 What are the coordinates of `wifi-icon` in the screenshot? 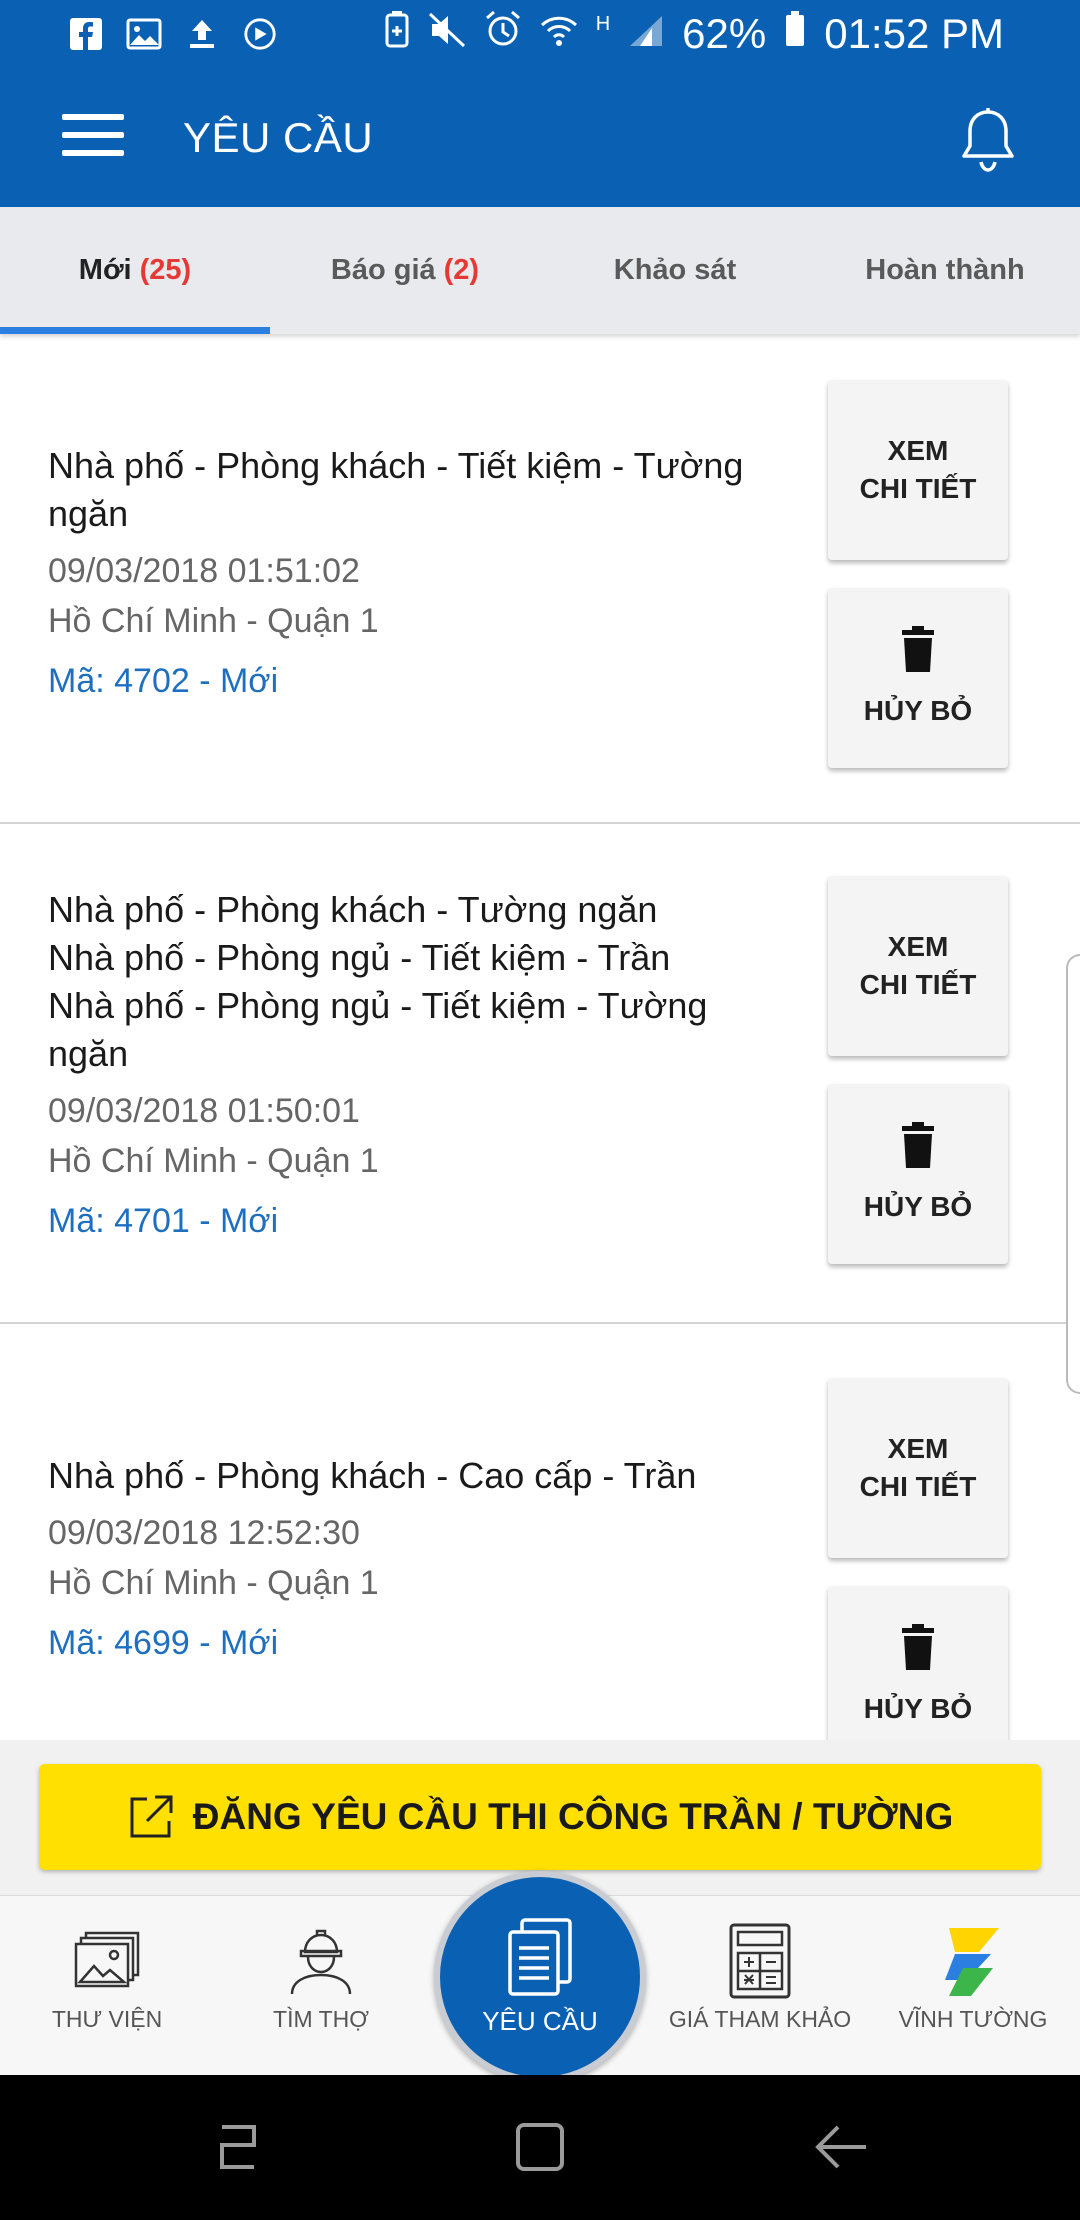 It's located at (559, 34).